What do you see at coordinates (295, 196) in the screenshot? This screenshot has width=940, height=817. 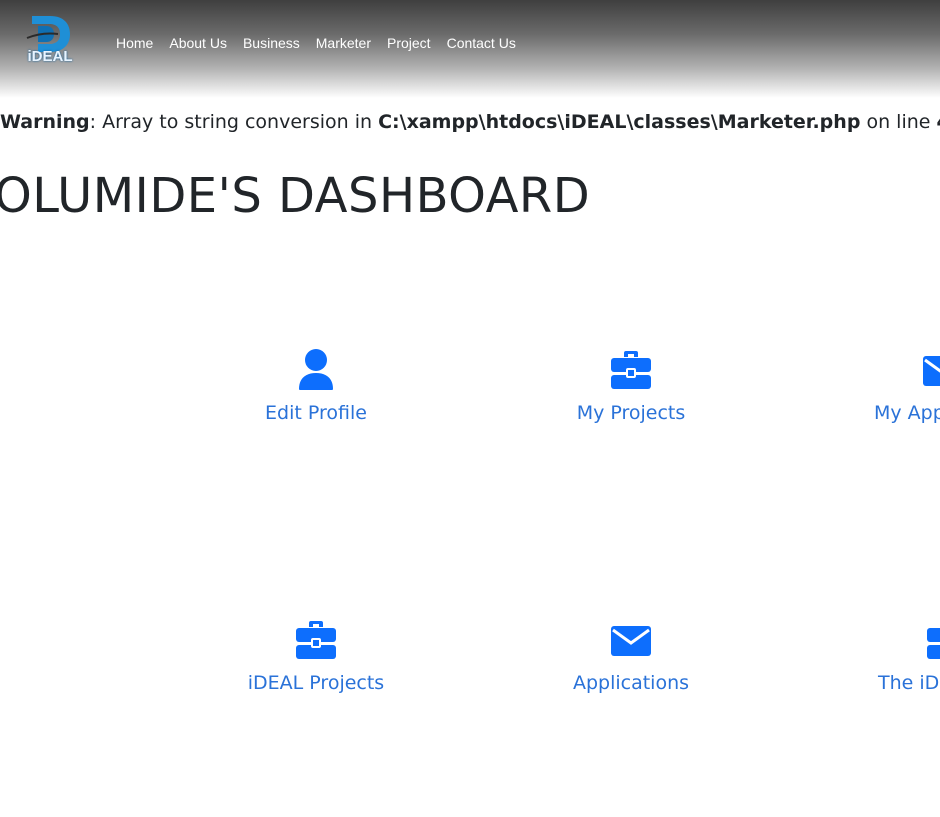 I see `page-title: OLUMIDE'S DASHBOARD` at bounding box center [295, 196].